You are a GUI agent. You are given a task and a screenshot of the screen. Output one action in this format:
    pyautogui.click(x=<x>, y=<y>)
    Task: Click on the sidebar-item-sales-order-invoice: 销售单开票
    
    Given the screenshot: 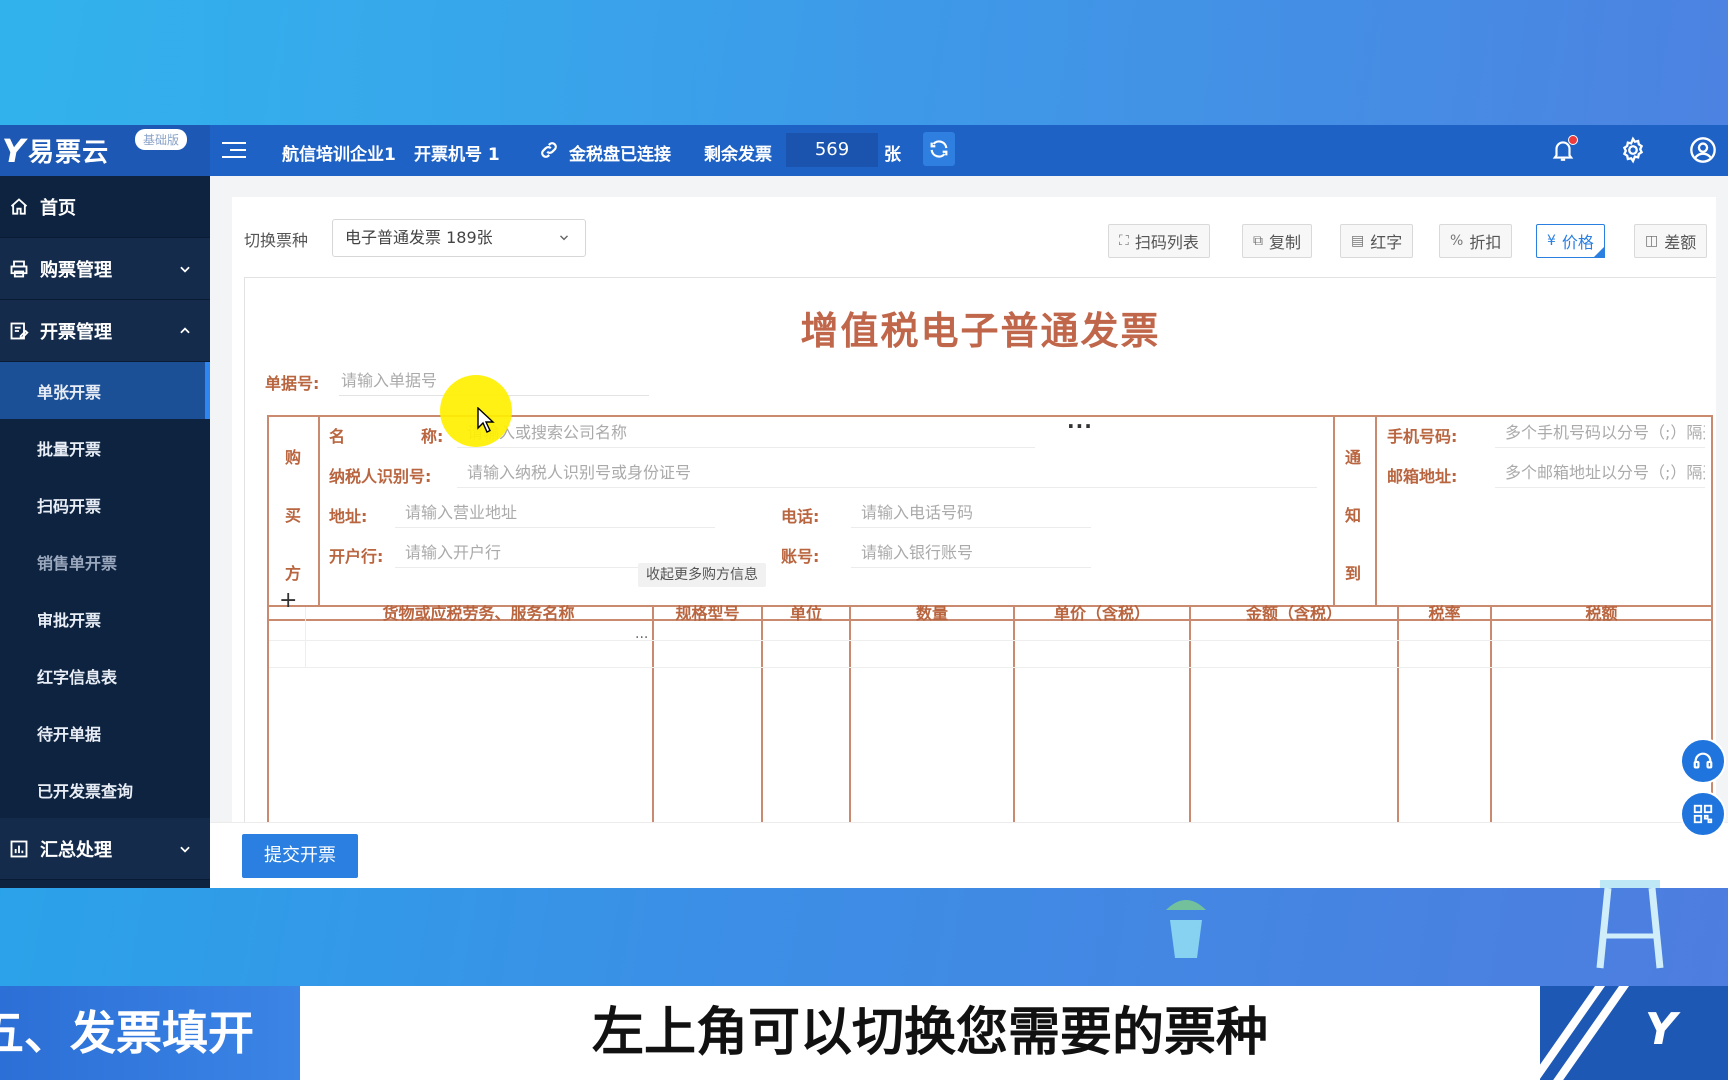 What is the action you would take?
    pyautogui.click(x=105, y=561)
    